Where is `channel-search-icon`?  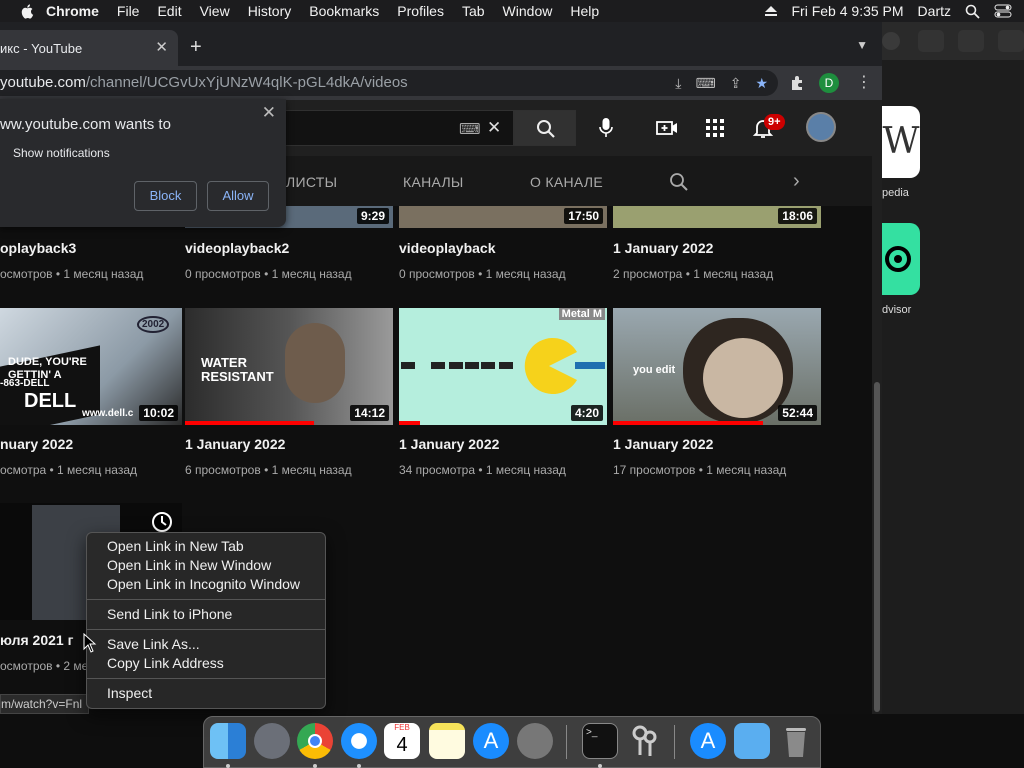 channel-search-icon is located at coordinates (679, 182).